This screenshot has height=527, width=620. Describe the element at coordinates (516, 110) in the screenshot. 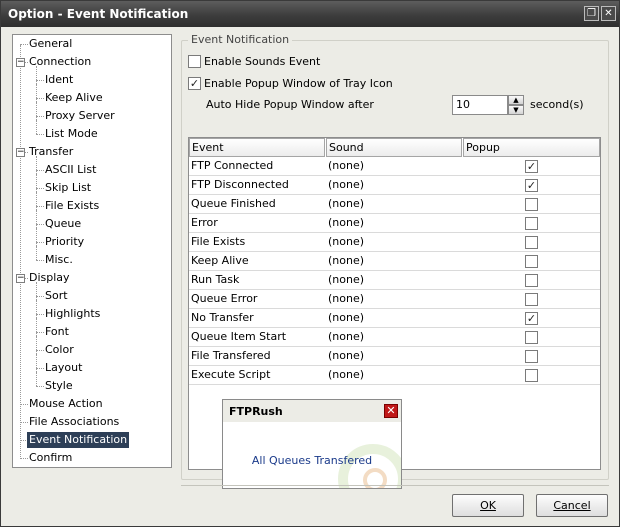

I see `spin-down-icon: ▼` at that location.